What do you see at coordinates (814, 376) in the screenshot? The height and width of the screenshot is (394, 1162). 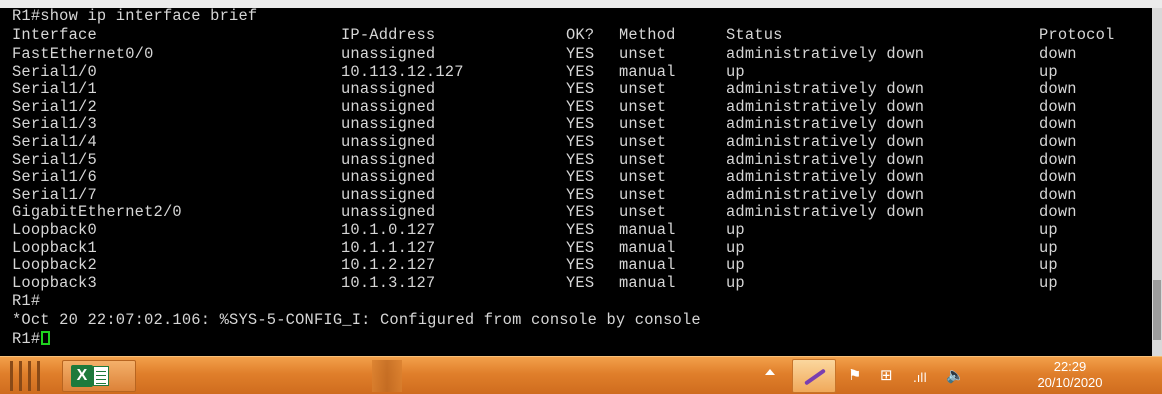 I see `pen-tray-button` at bounding box center [814, 376].